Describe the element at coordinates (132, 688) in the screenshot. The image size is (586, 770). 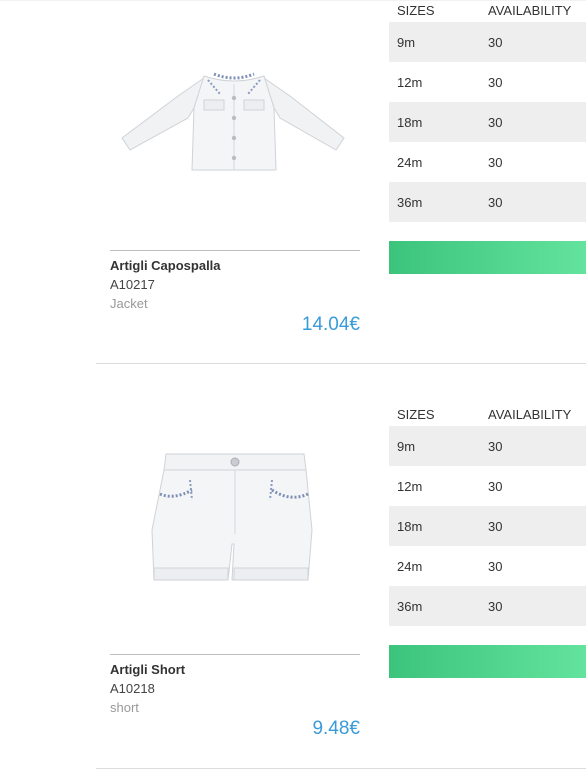
I see `product-code: A10218` at that location.